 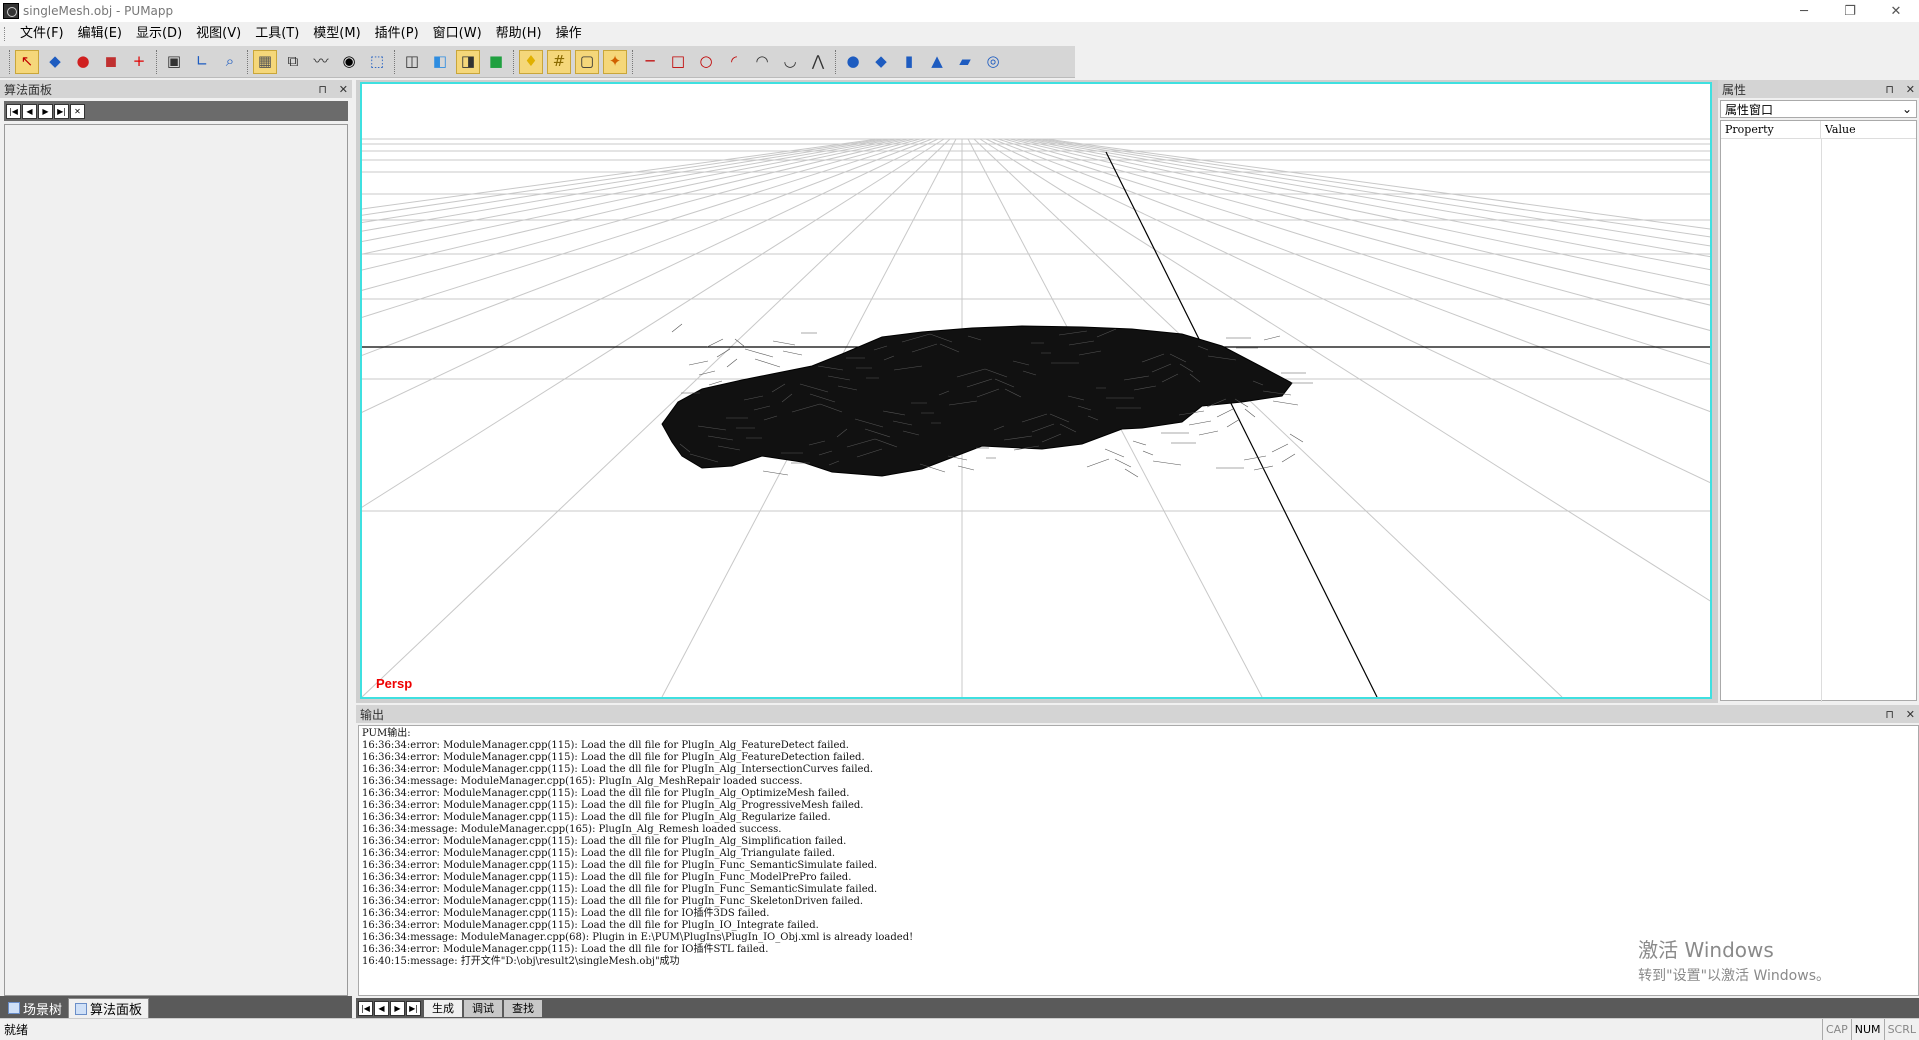 I want to click on output-tabs: |◀ ◀ ▶ ▶| 生成 调试 查找, so click(x=1137, y=1008).